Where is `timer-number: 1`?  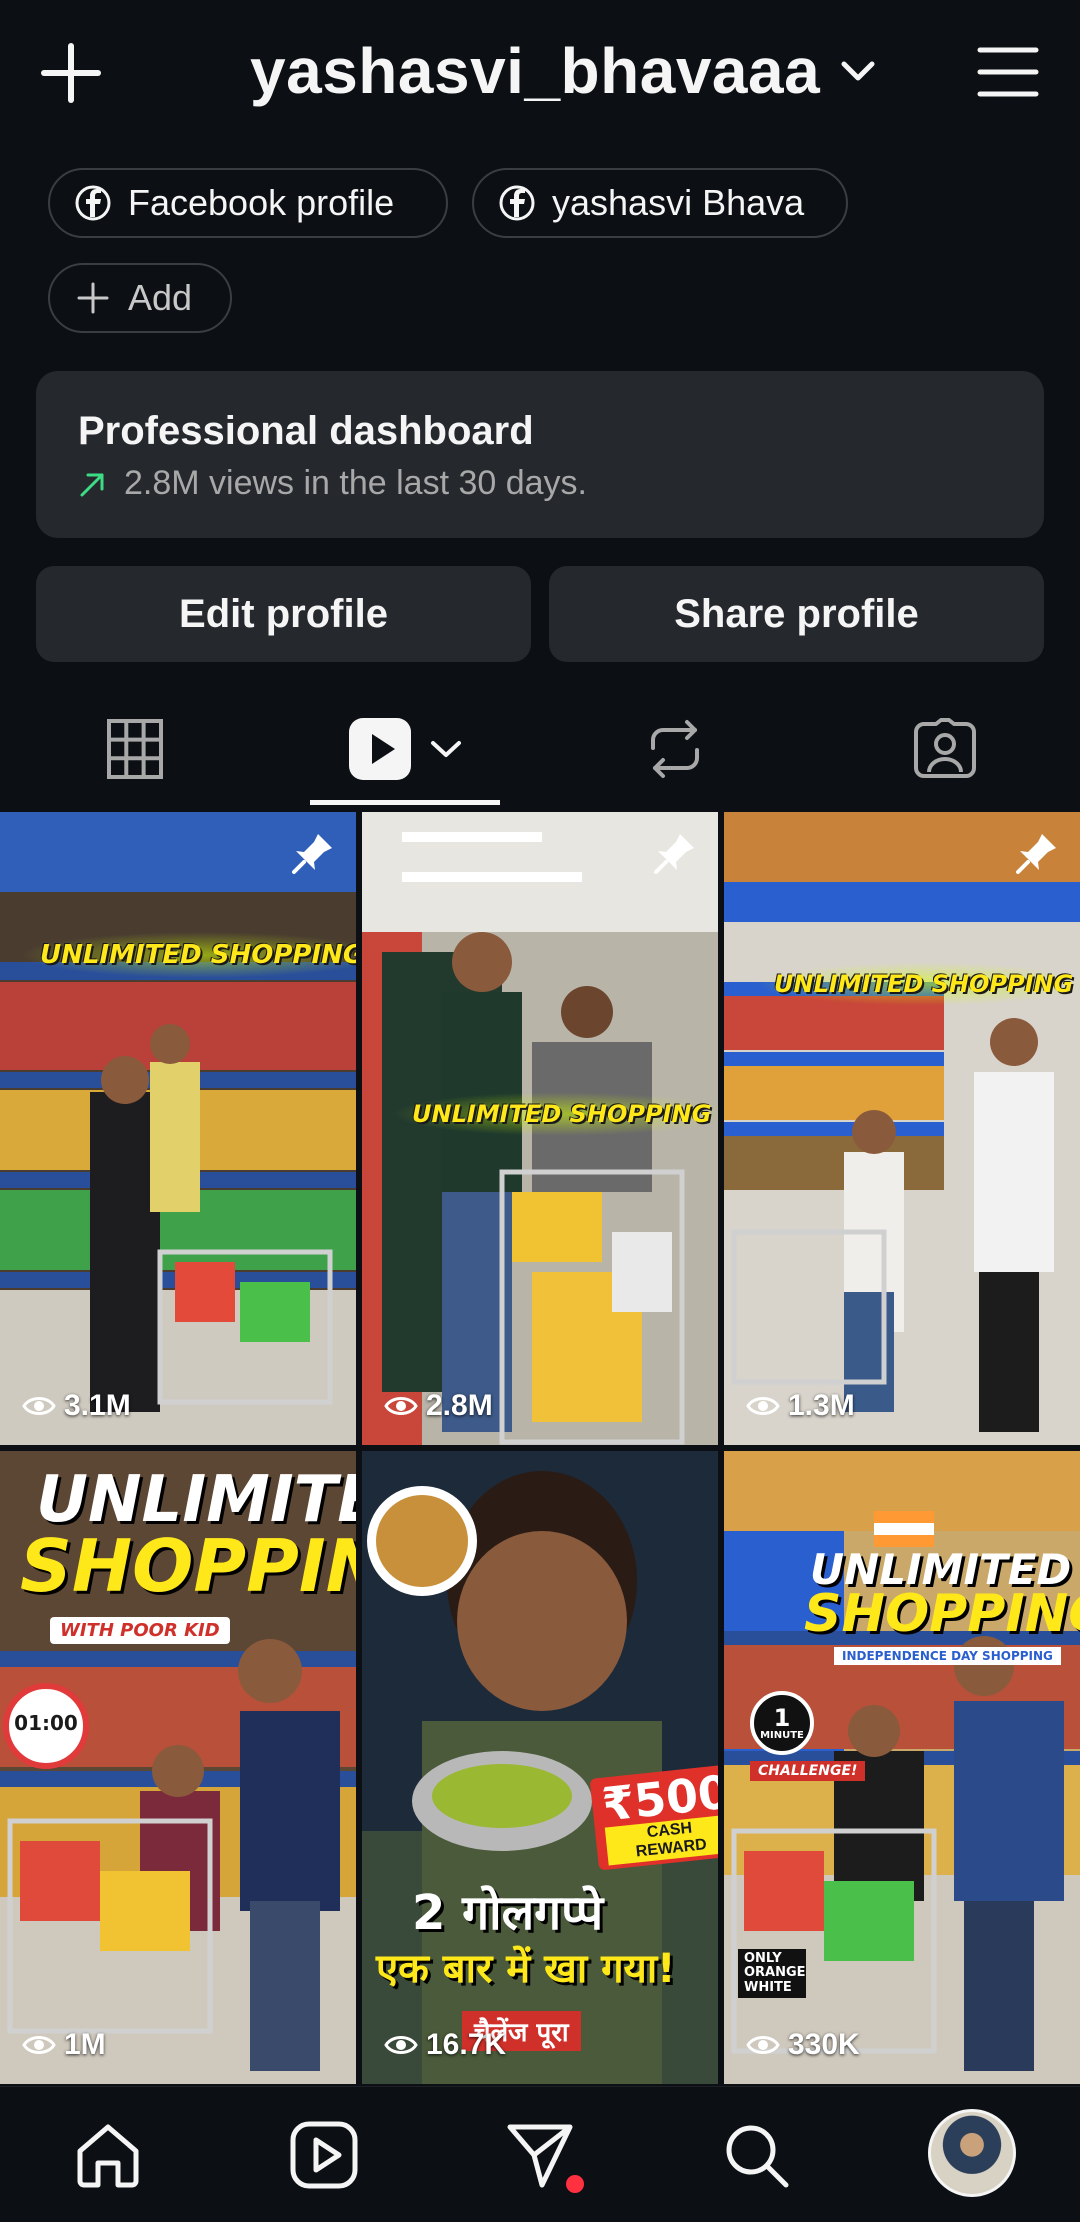
timer-number: 1 is located at coordinates (782, 1717).